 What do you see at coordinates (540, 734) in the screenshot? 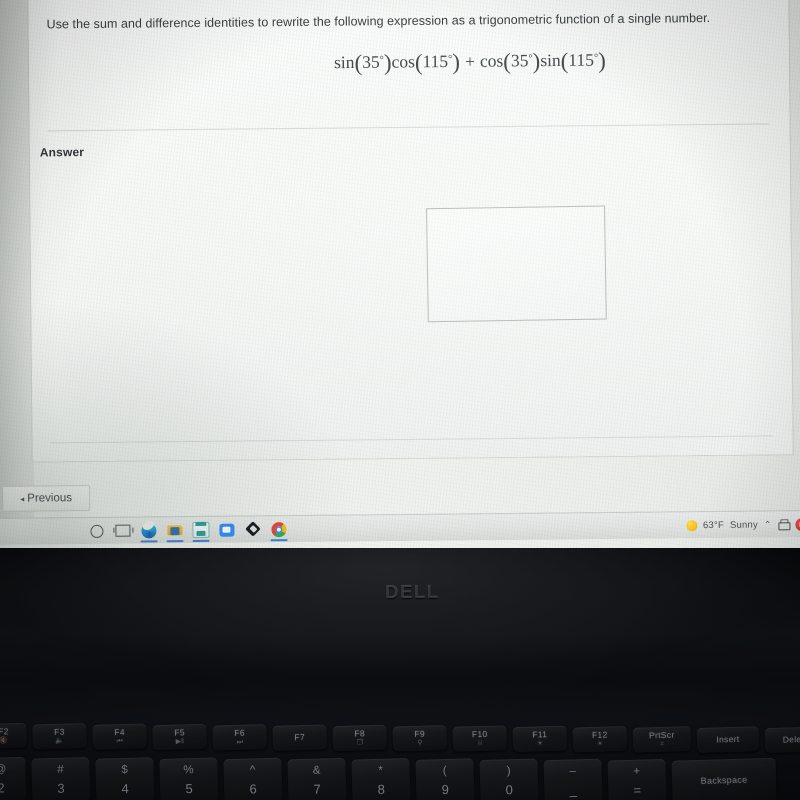
I see `key-f11-label: F11` at bounding box center [540, 734].